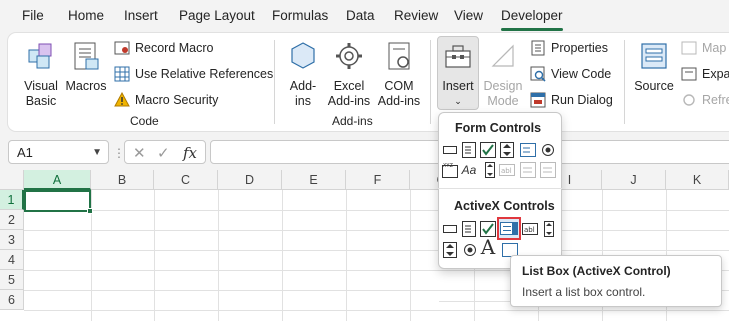 The image size is (729, 321). I want to click on column-header-e: E, so click(314, 180).